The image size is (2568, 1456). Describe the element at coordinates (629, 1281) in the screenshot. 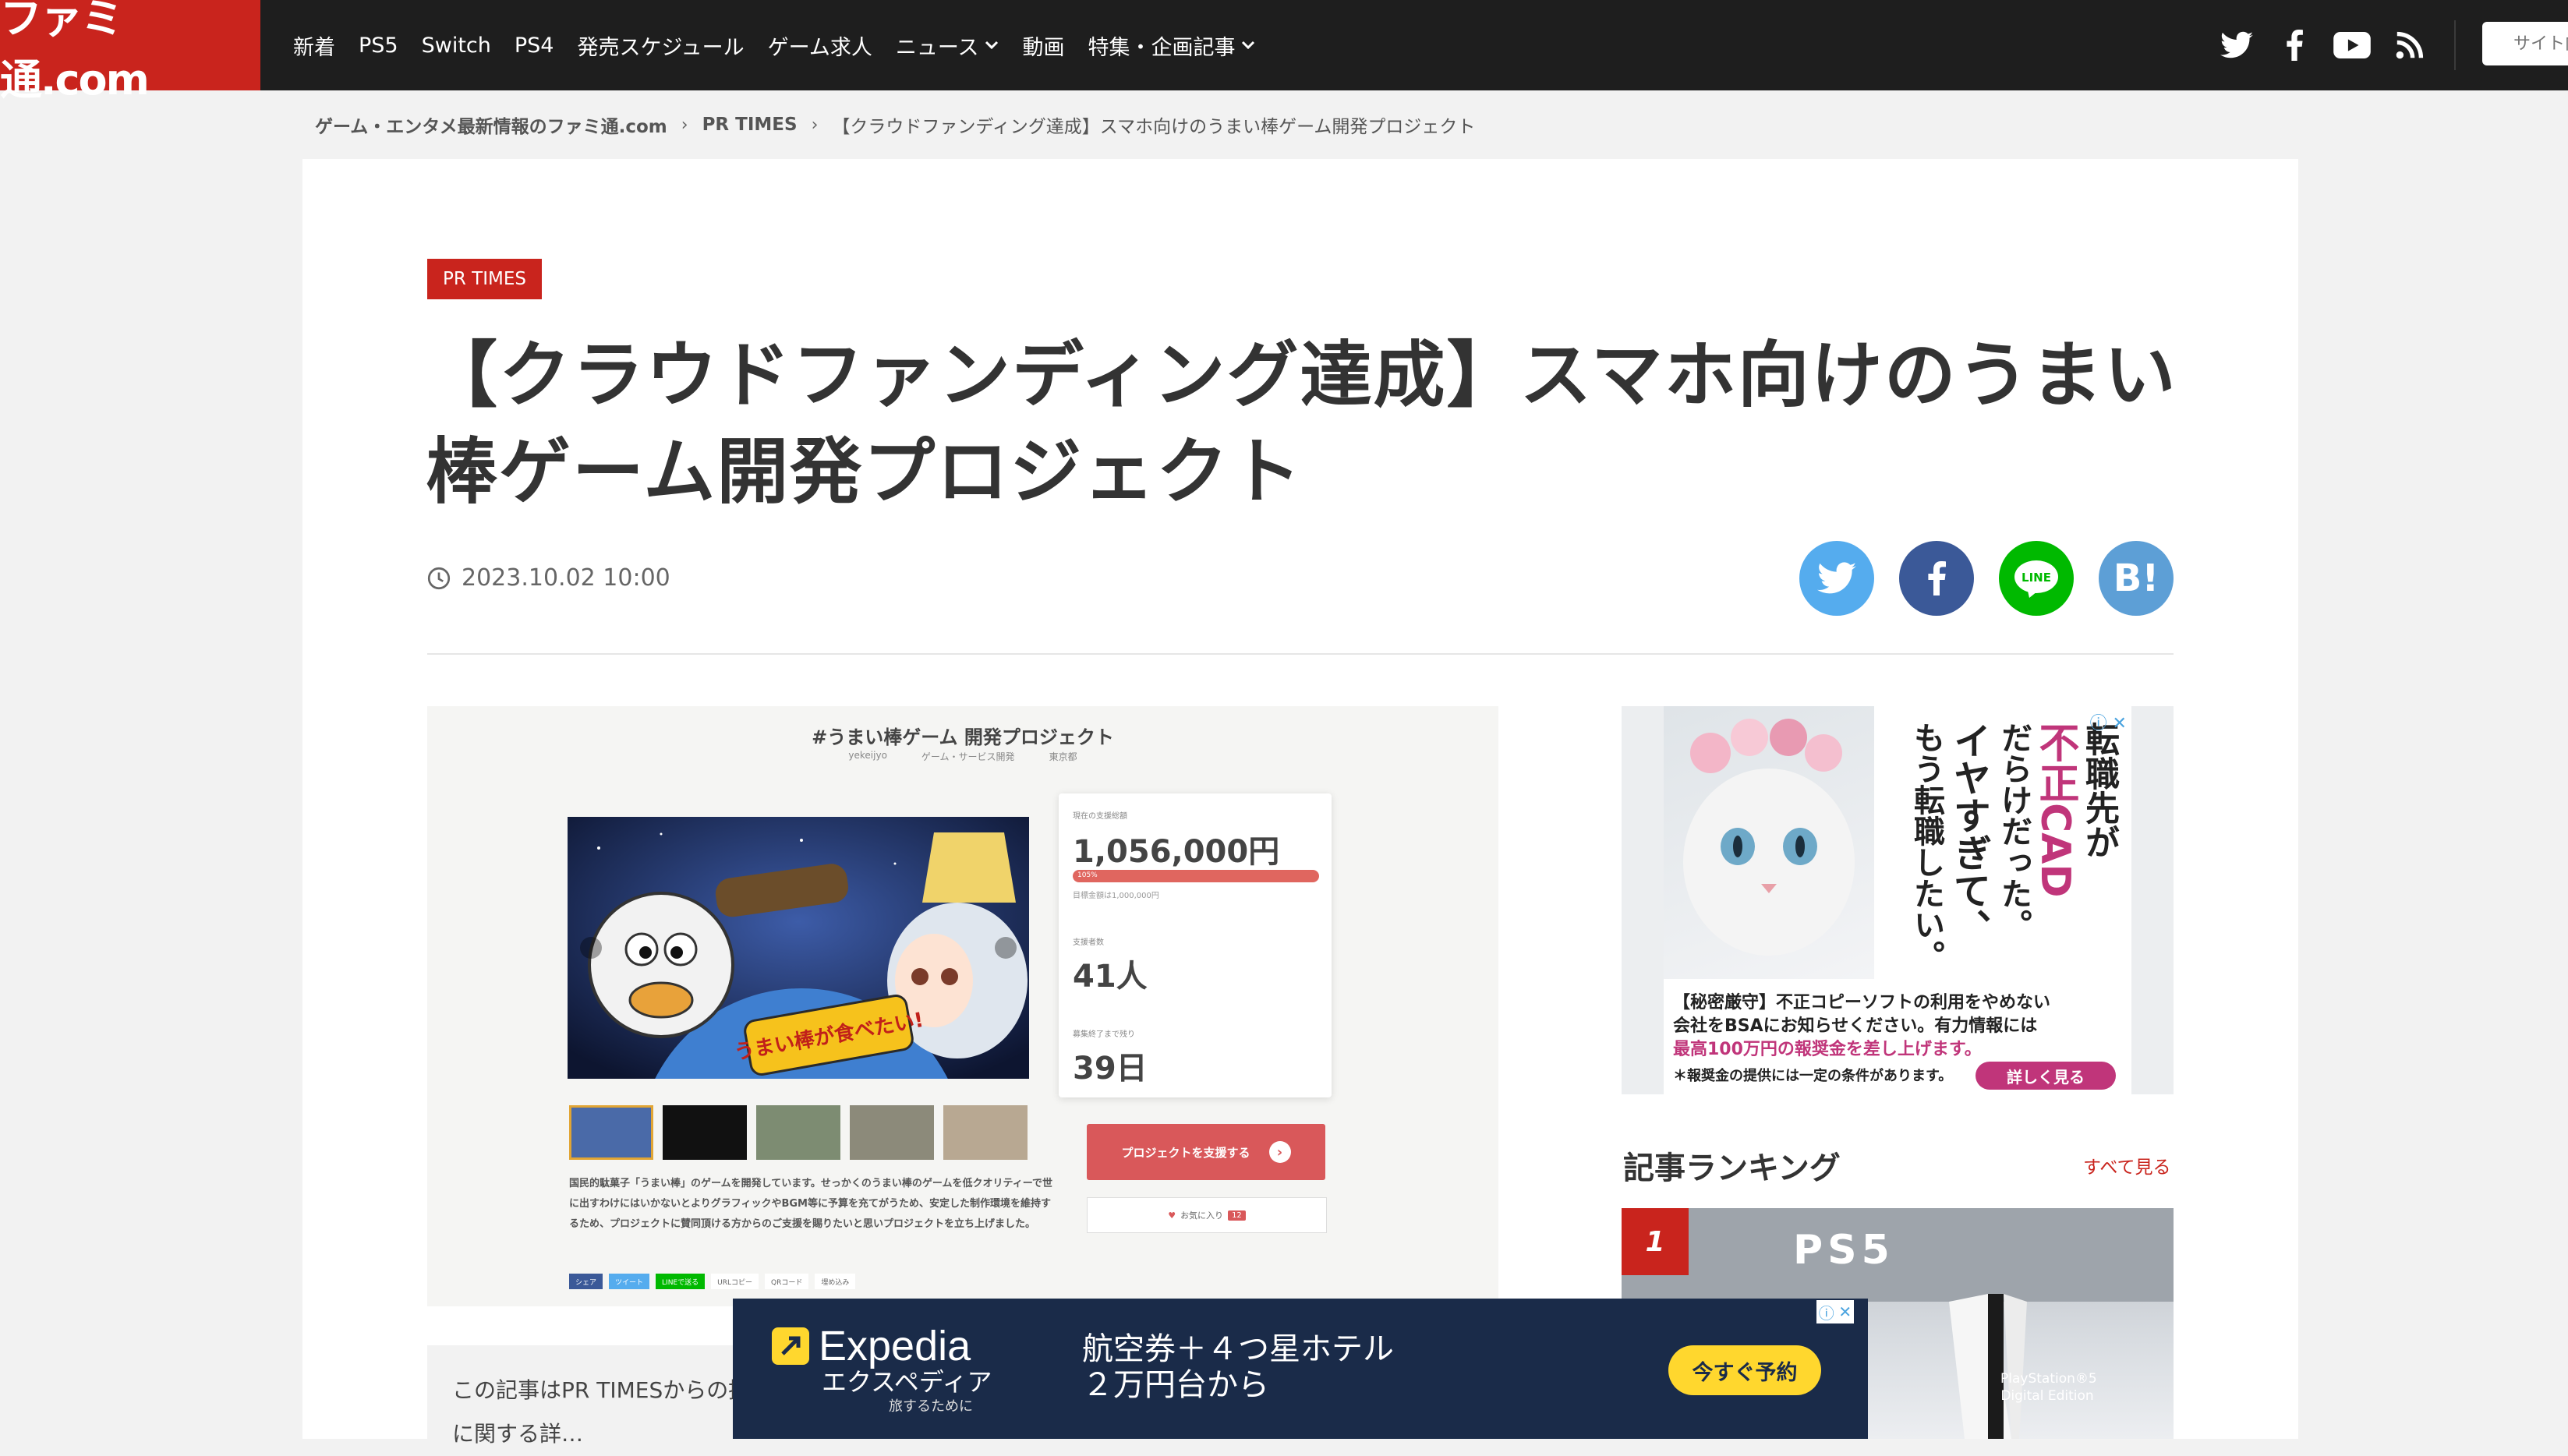

I see `chip-tweet: ツイート` at that location.